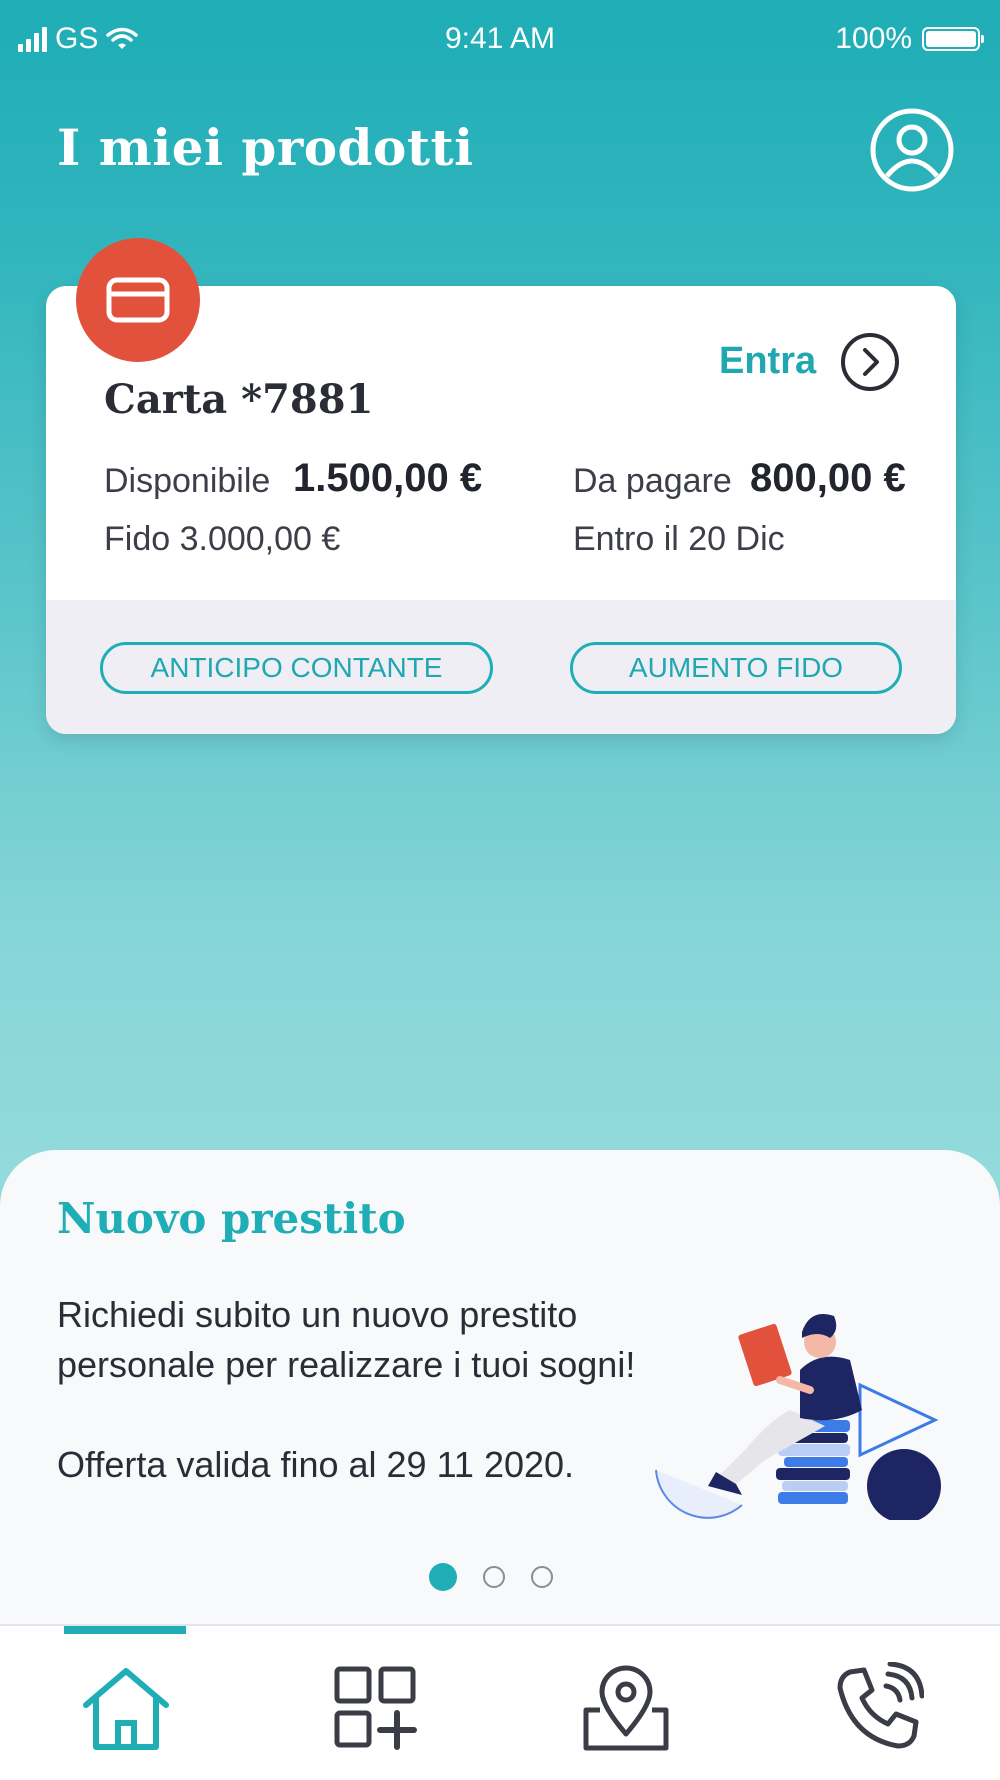 This screenshot has width=1000, height=1780. I want to click on status-right: 100%, so click(909, 39).